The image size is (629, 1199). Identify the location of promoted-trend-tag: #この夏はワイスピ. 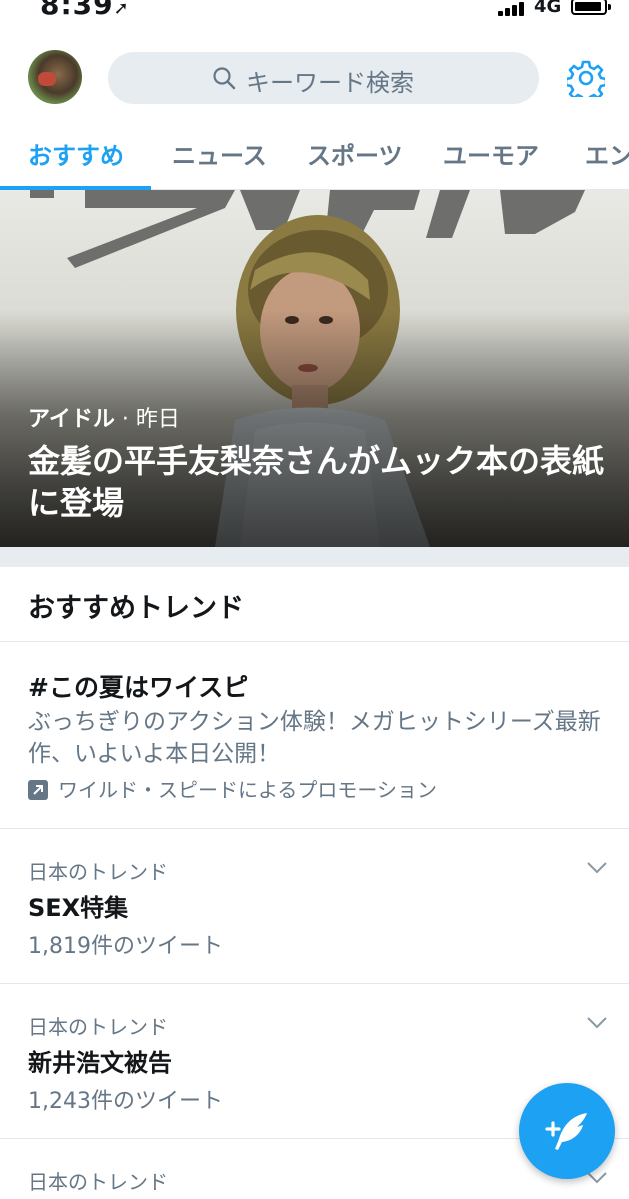
(138, 687).